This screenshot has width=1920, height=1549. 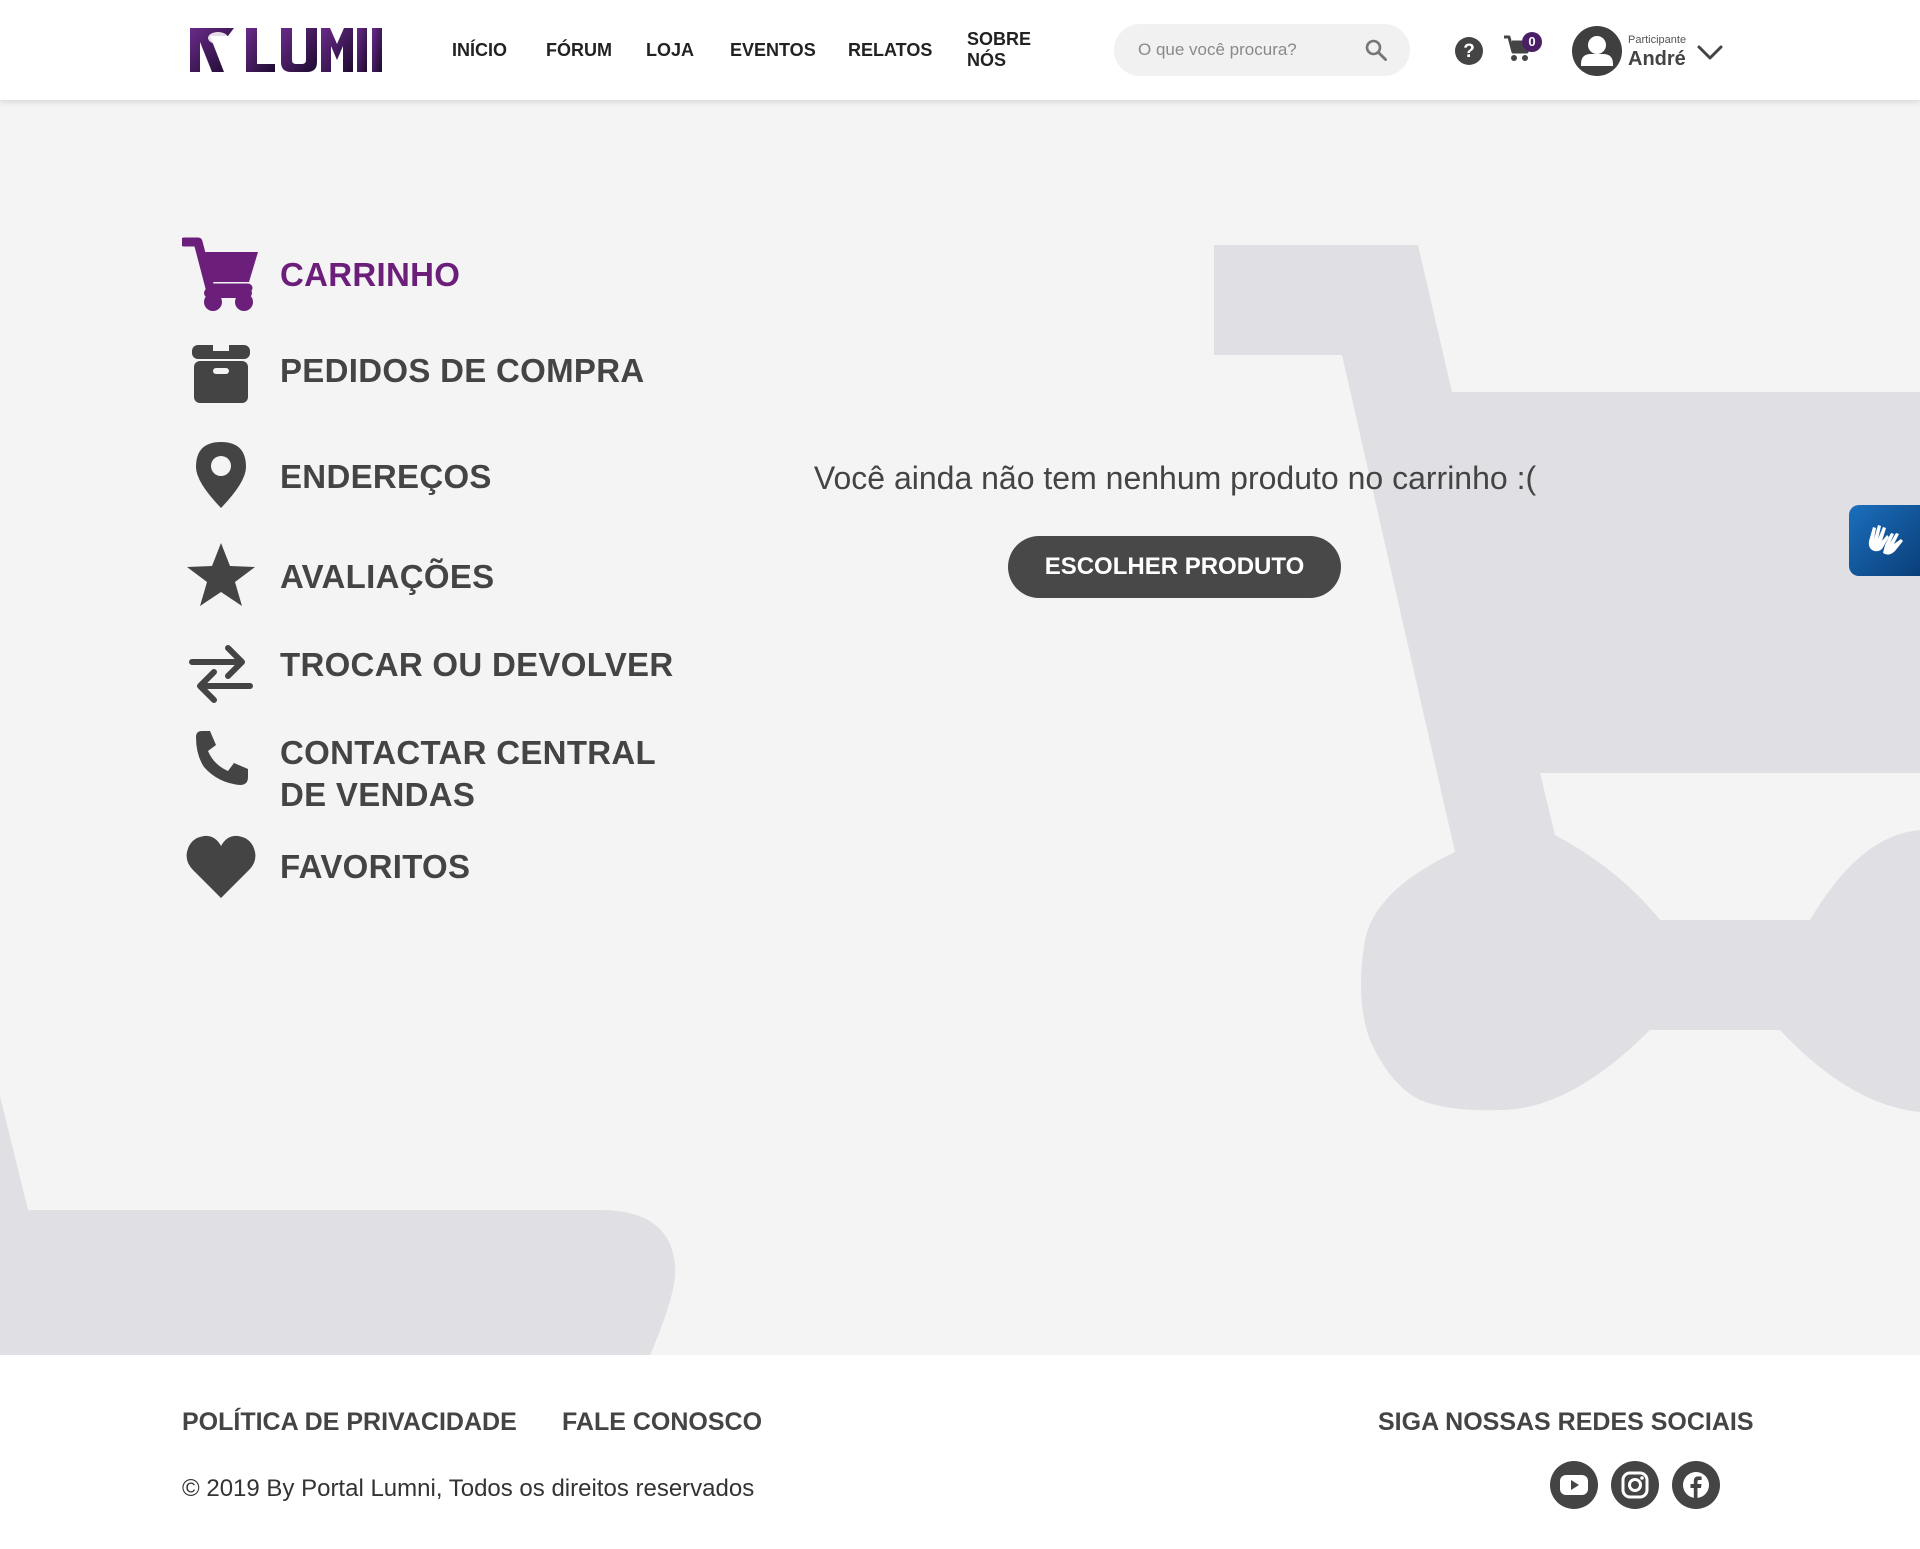 What do you see at coordinates (375, 866) in the screenshot?
I see `sidebar-item-label: FAVORITOS` at bounding box center [375, 866].